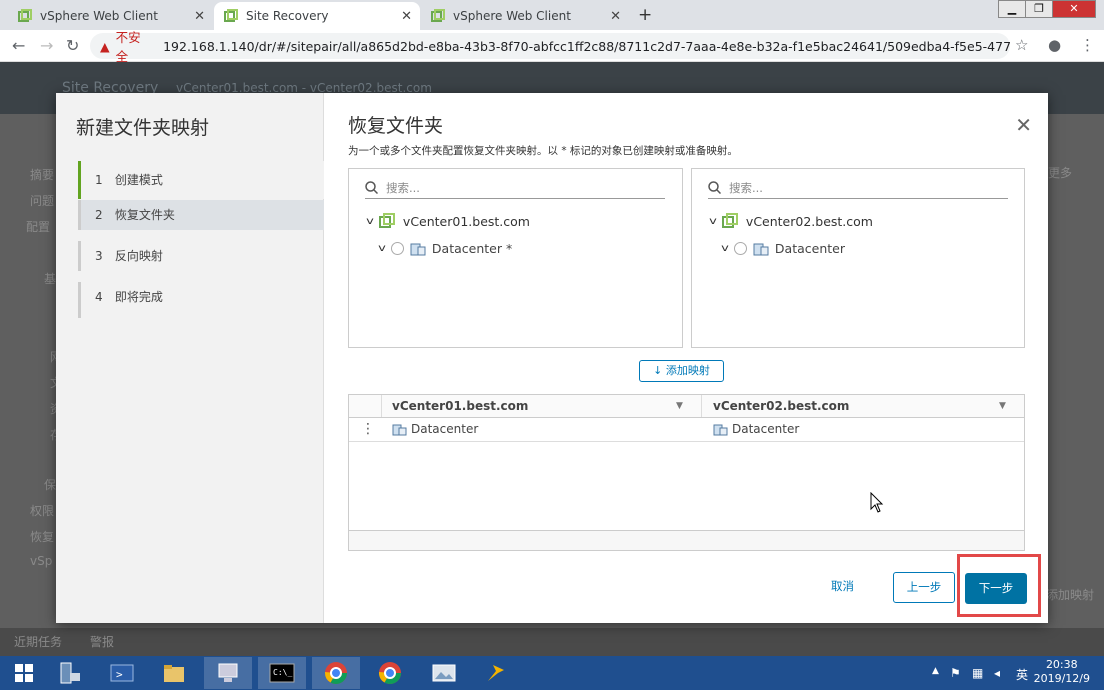 Image resolution: width=1104 pixels, height=690 pixels. What do you see at coordinates (50, 485) in the screenshot?
I see `bg-nav-protect: 保` at bounding box center [50, 485].